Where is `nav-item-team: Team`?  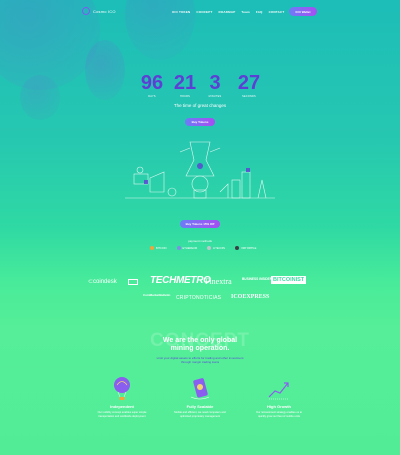 nav-item-team: Team is located at coordinates (245, 12).